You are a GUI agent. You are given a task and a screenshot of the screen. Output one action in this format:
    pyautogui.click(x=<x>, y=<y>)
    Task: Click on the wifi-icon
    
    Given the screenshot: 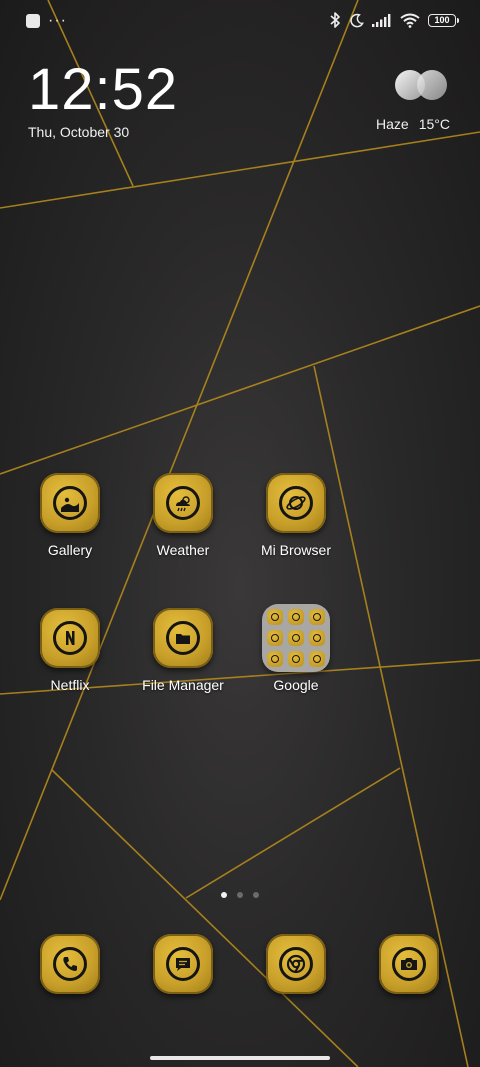 What is the action you would take?
    pyautogui.click(x=410, y=20)
    